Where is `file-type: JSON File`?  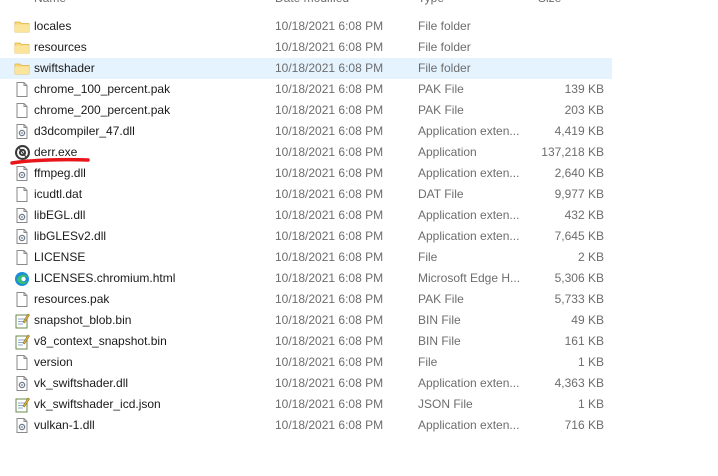 file-type: JSON File is located at coordinates (445, 404).